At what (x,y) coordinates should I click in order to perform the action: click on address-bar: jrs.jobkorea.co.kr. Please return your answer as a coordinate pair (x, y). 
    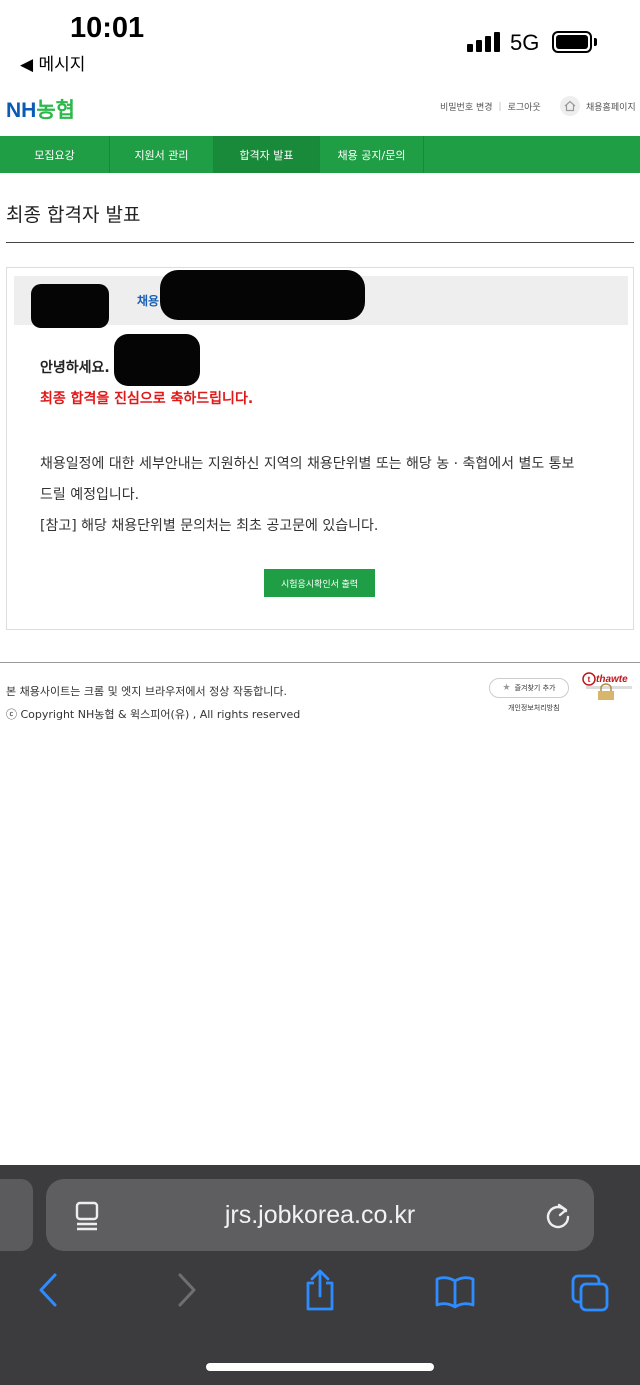
    Looking at the image, I should click on (320, 1215).